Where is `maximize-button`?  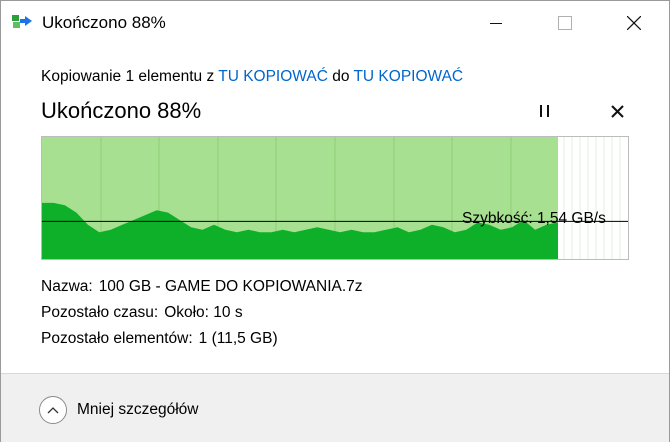 maximize-button is located at coordinates (565, 23).